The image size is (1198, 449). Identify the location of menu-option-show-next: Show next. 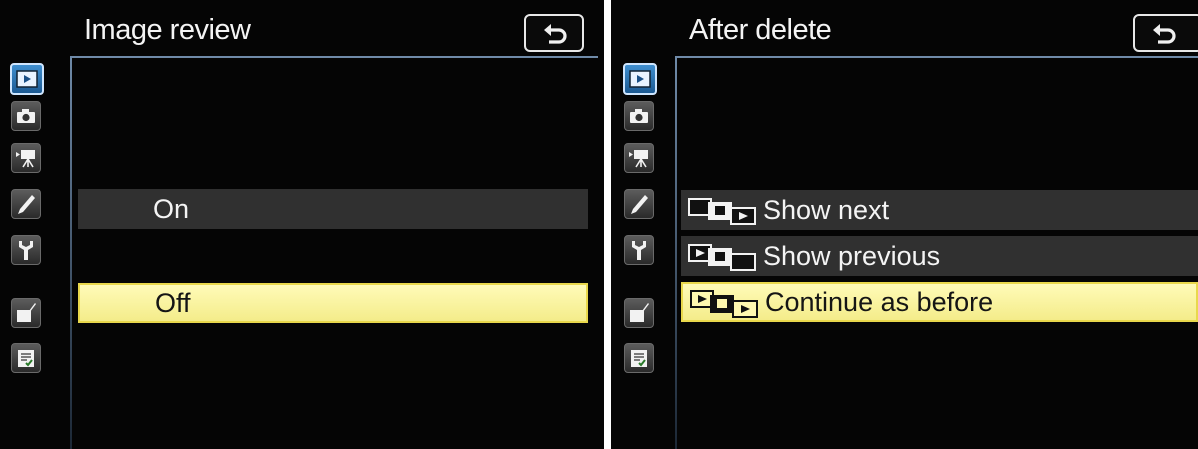
(939, 210).